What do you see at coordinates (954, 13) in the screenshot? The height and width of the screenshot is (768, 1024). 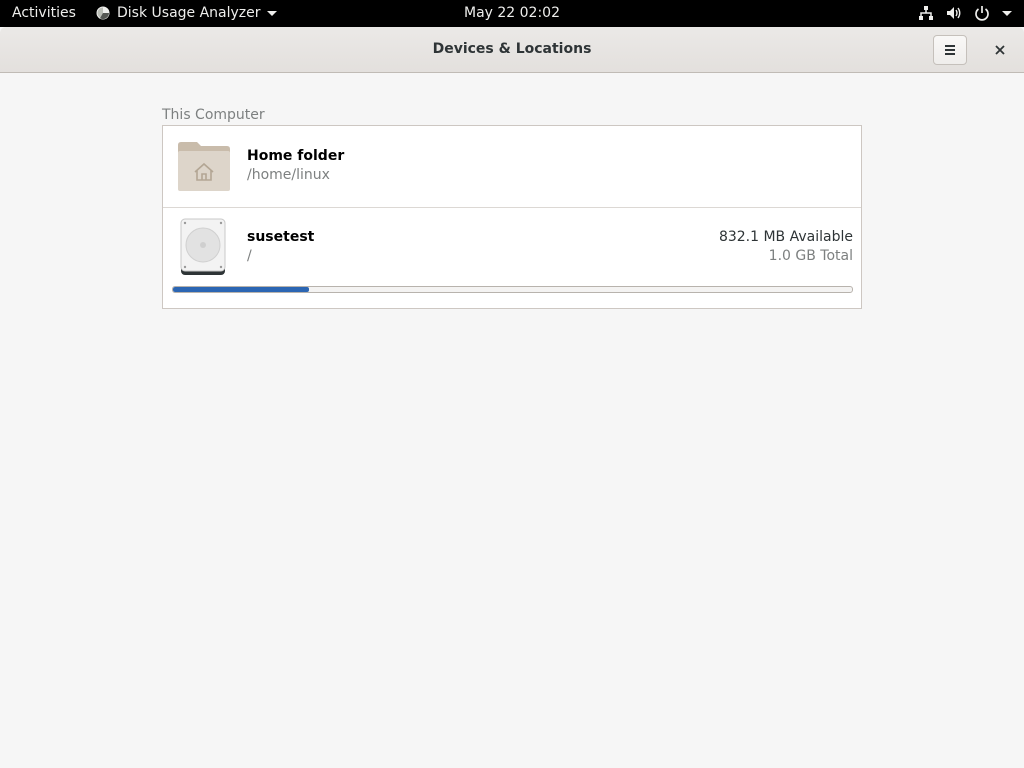 I see `volume-icon` at bounding box center [954, 13].